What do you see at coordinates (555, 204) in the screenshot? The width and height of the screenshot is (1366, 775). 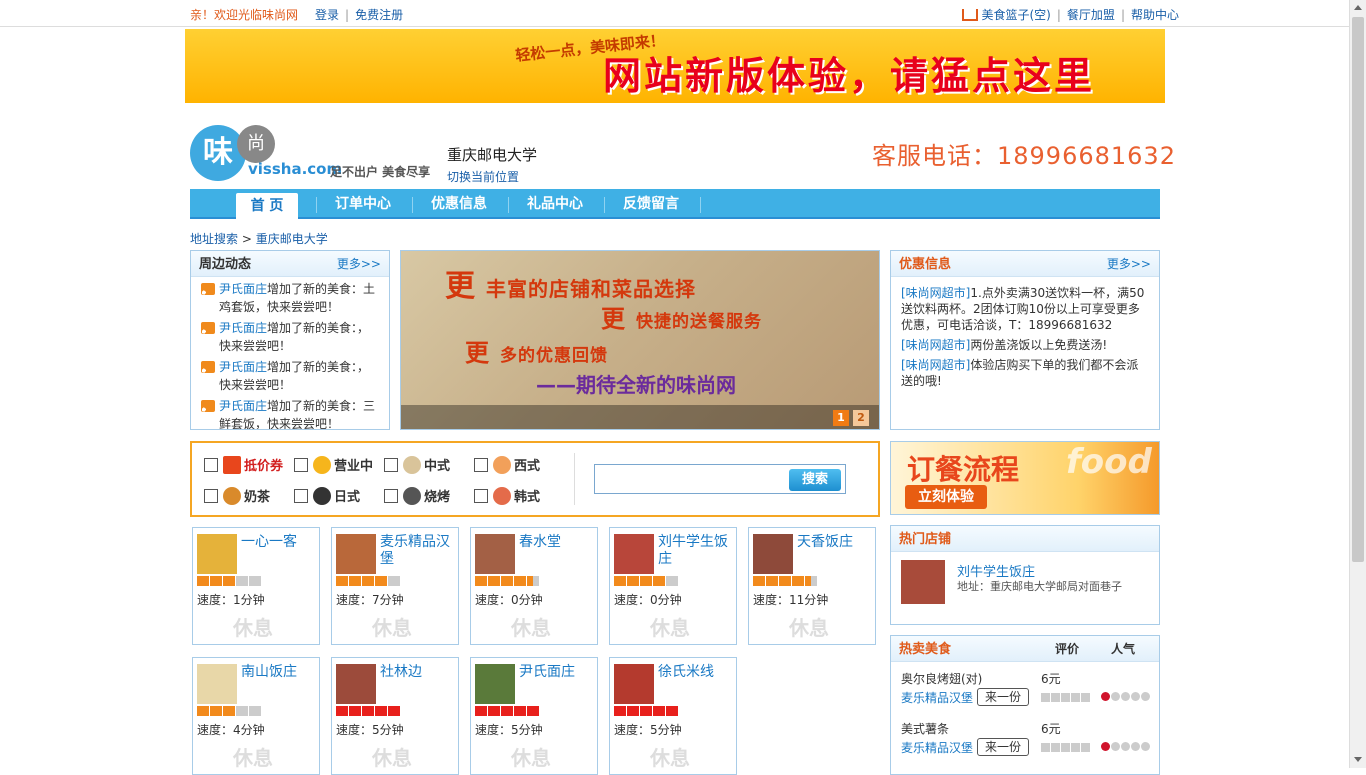 I see `nav-gift-center: 礼品中心` at bounding box center [555, 204].